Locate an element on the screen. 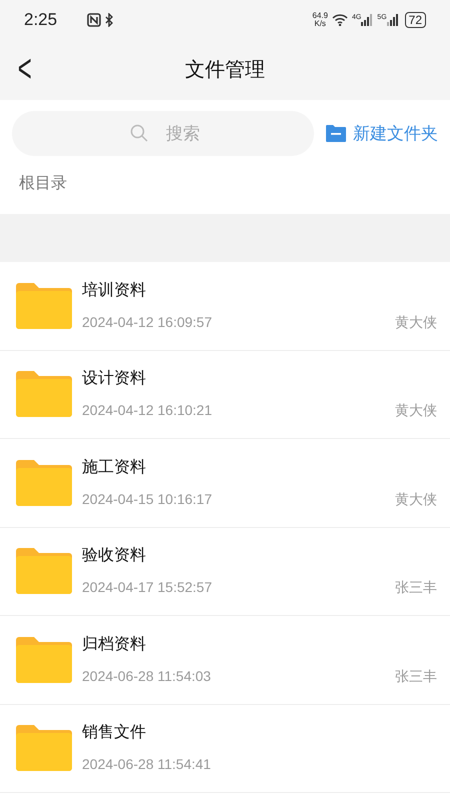 This screenshot has width=450, height=800. folder-name: 培训资料 is located at coordinates (259, 290).